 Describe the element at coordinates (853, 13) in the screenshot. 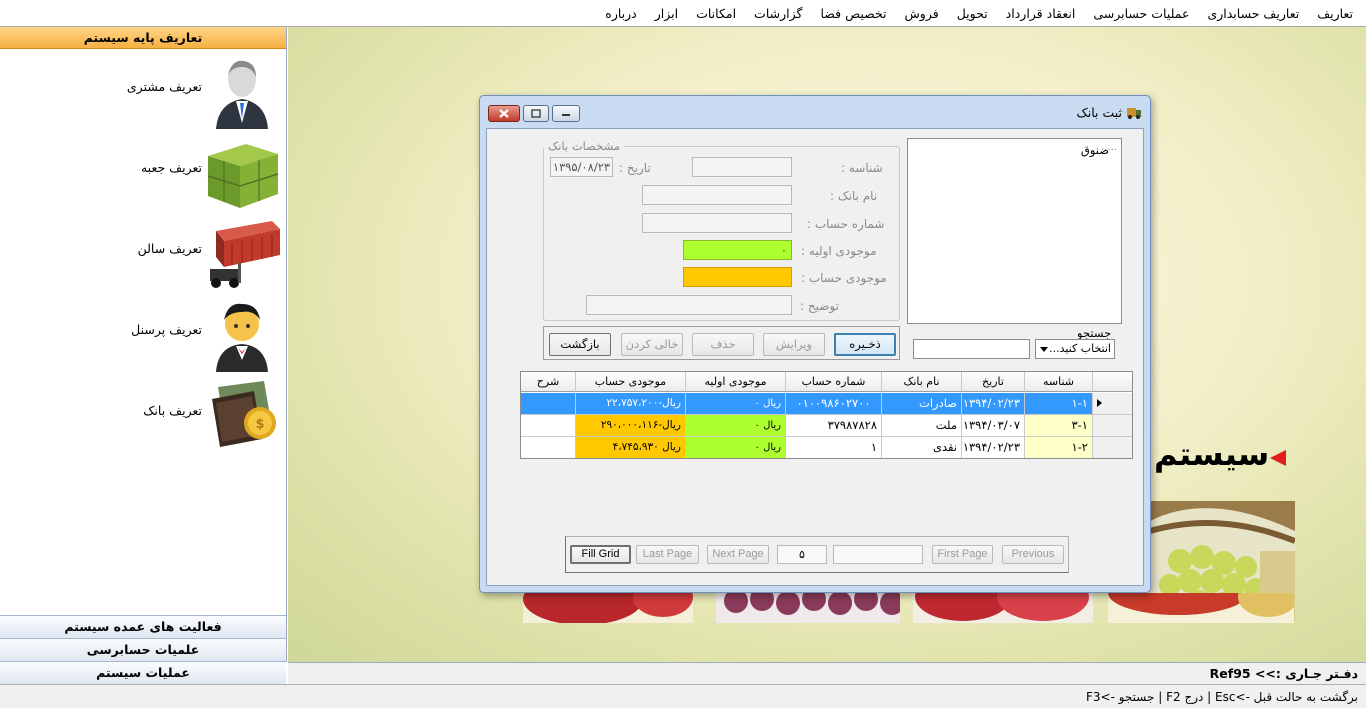

I see `menu-space-allocation: تخصیص فضا` at that location.